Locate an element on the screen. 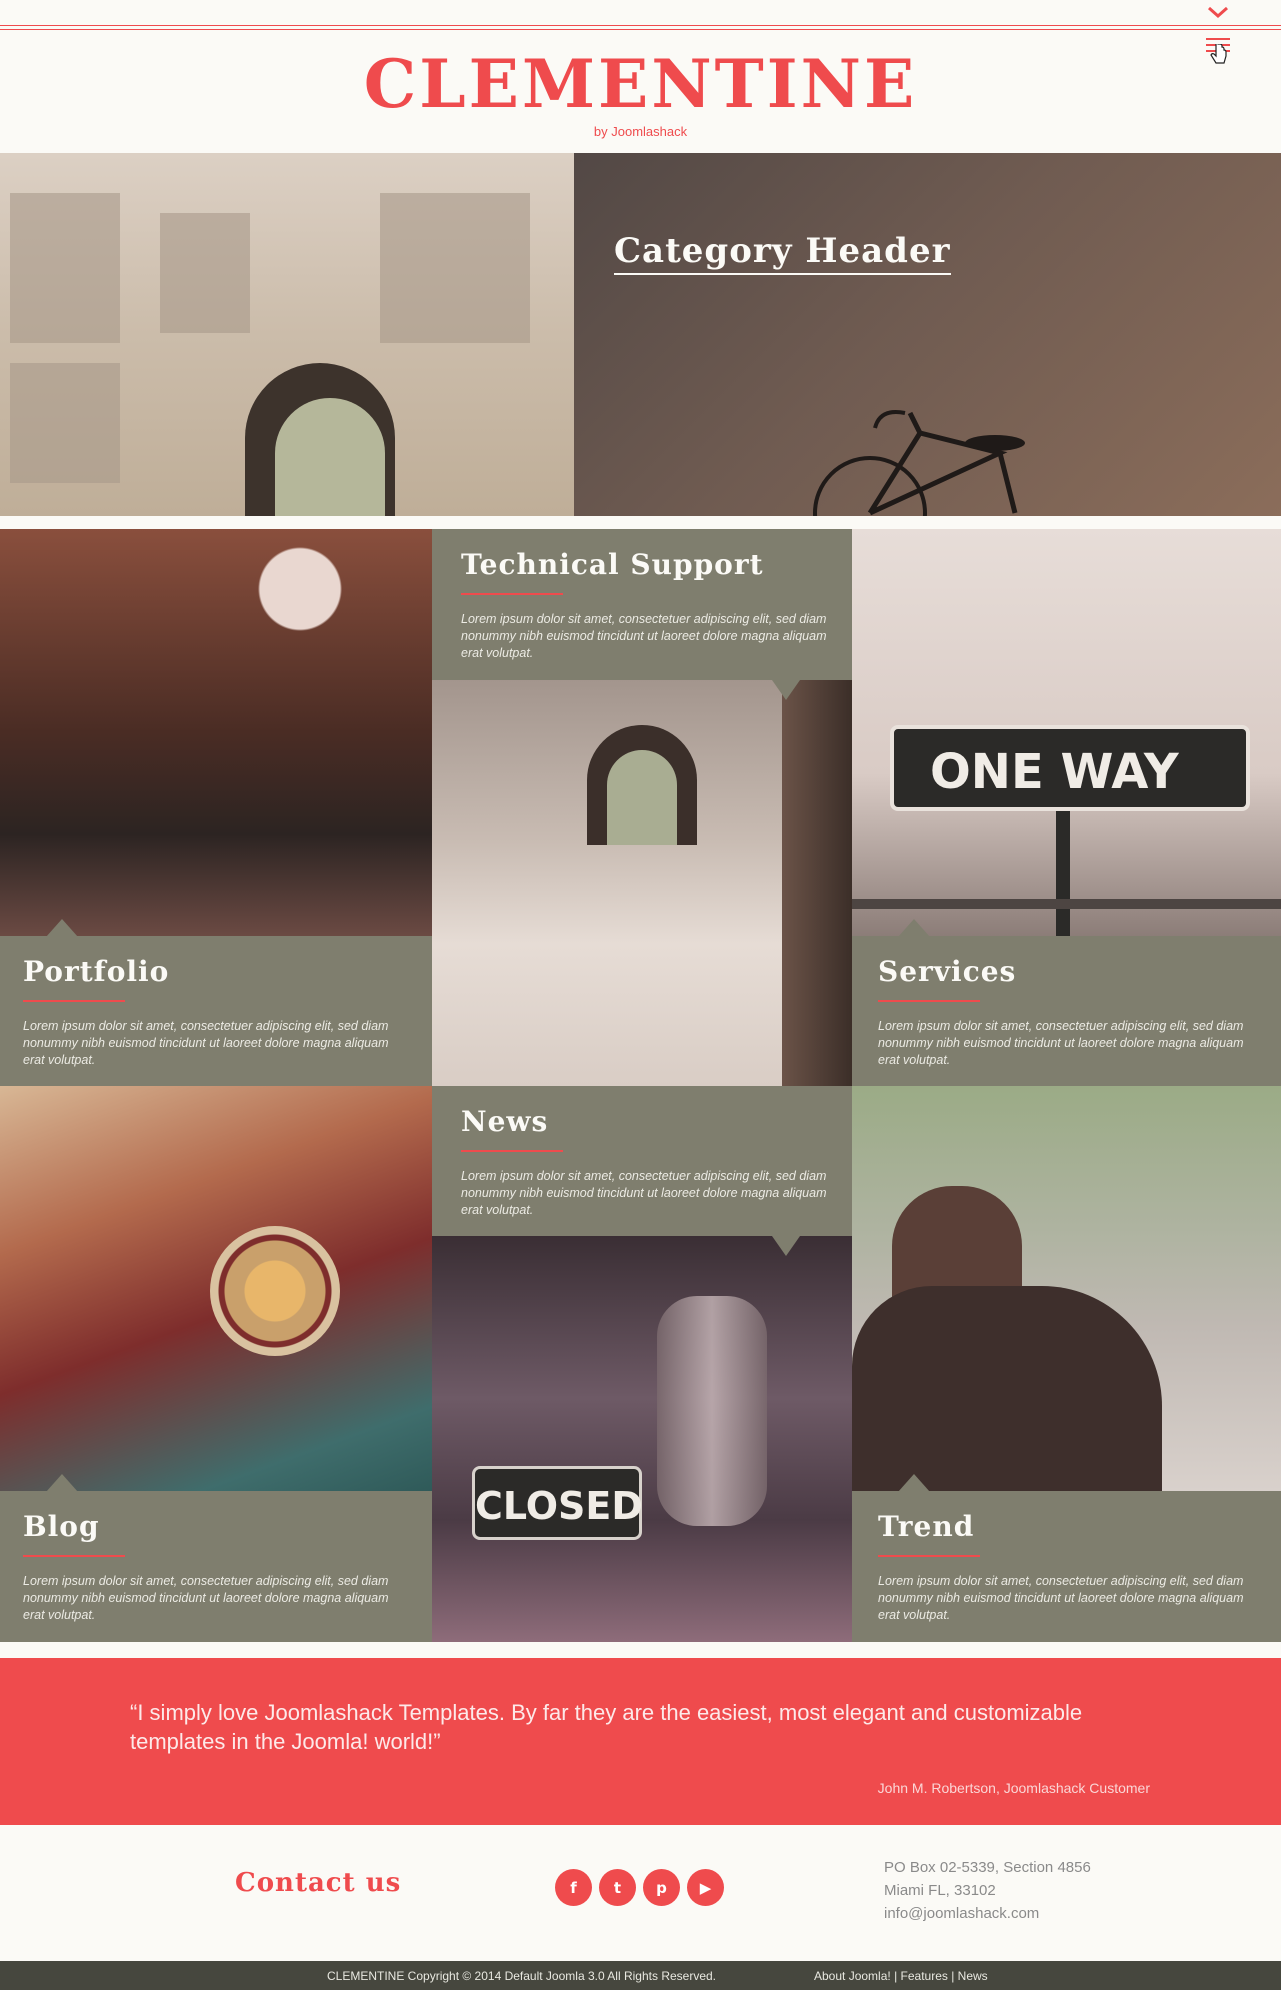 The image size is (1281, 1990). typewriter-image is located at coordinates (216, 732).